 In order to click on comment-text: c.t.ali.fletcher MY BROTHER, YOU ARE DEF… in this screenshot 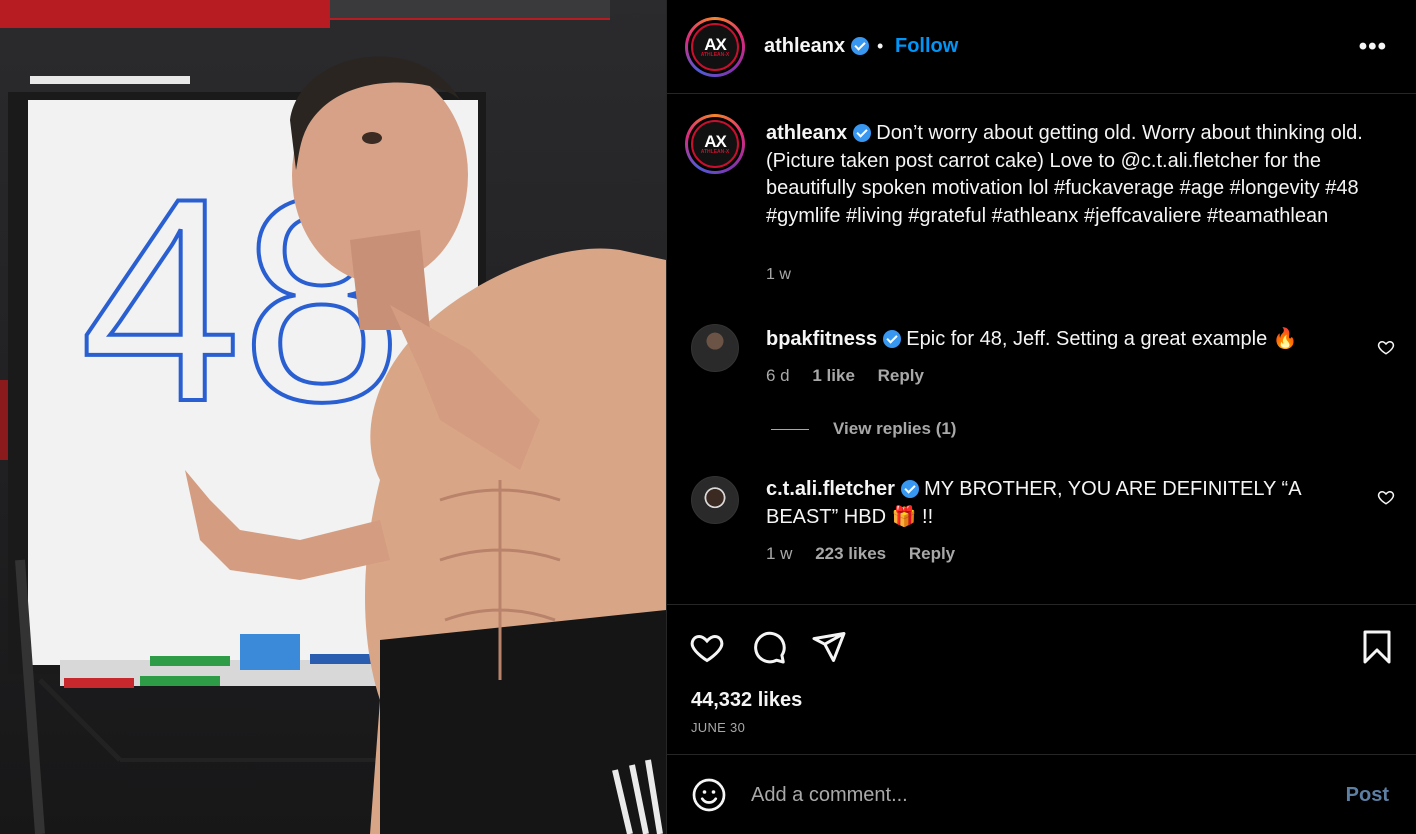, I will do `click(1061, 503)`.